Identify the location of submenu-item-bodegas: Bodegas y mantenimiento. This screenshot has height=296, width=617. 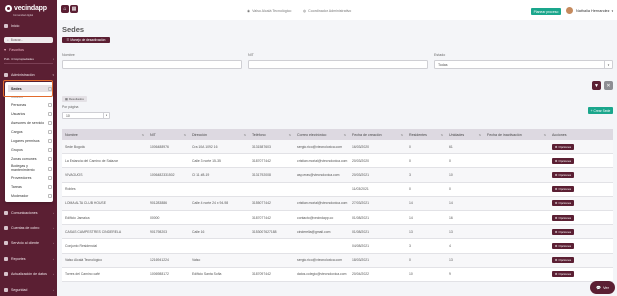
(30, 168).